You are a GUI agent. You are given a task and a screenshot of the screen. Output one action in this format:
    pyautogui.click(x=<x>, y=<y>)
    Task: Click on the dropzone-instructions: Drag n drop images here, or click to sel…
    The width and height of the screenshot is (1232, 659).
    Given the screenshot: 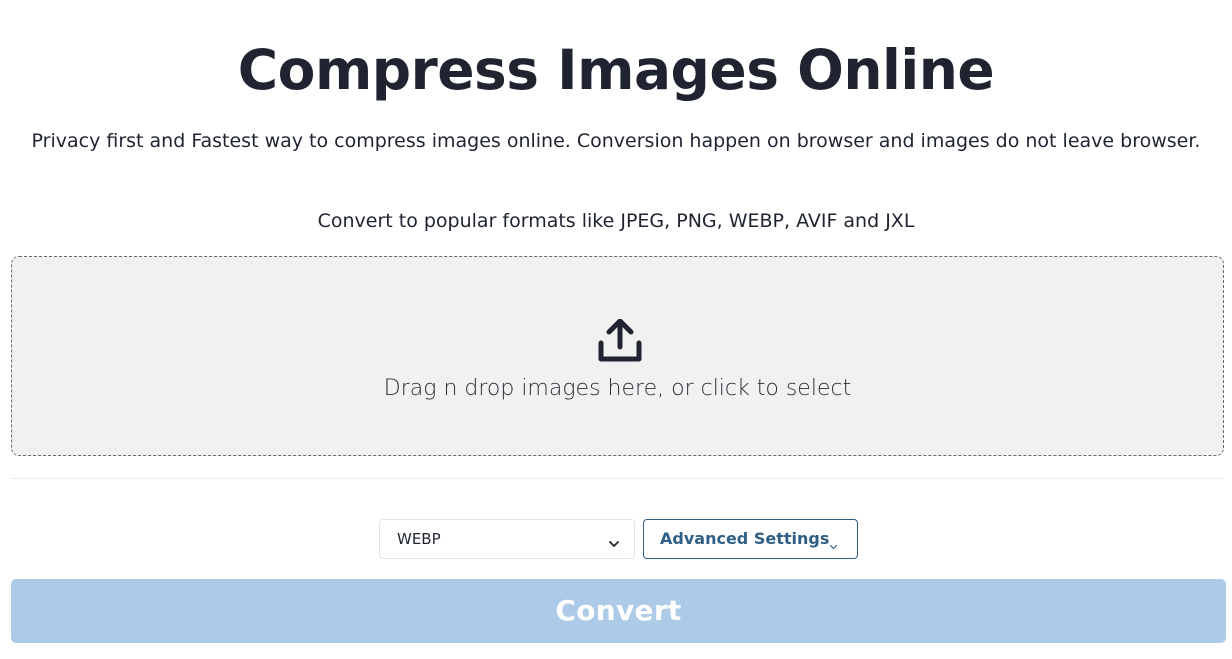 What is the action you would take?
    pyautogui.click(x=617, y=388)
    